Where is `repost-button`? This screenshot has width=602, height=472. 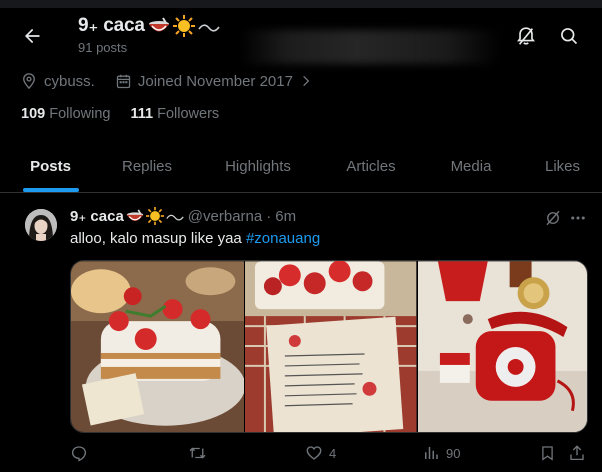
repost-button is located at coordinates (200, 453).